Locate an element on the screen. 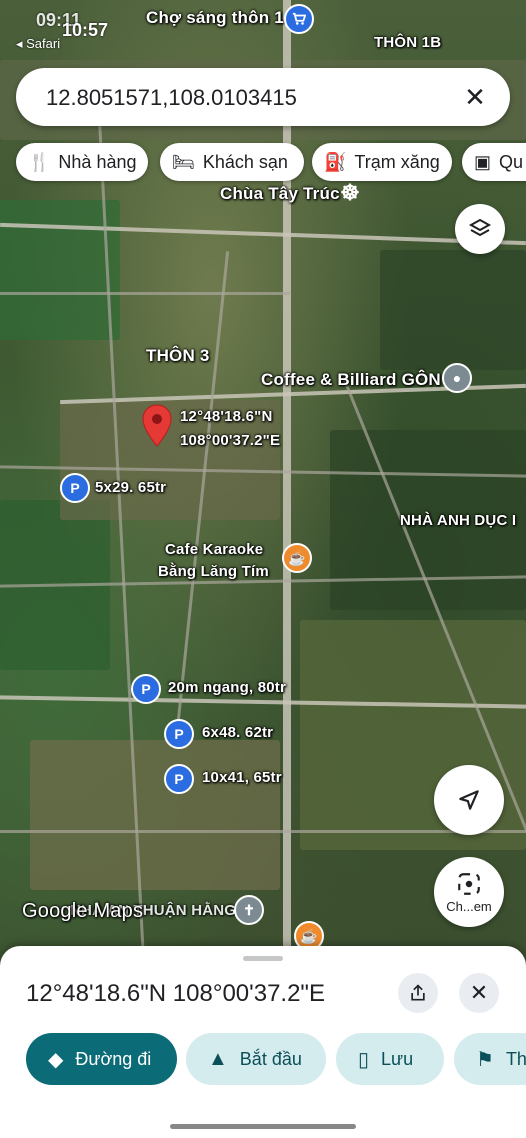  place-marker-icon: ● is located at coordinates (457, 378).